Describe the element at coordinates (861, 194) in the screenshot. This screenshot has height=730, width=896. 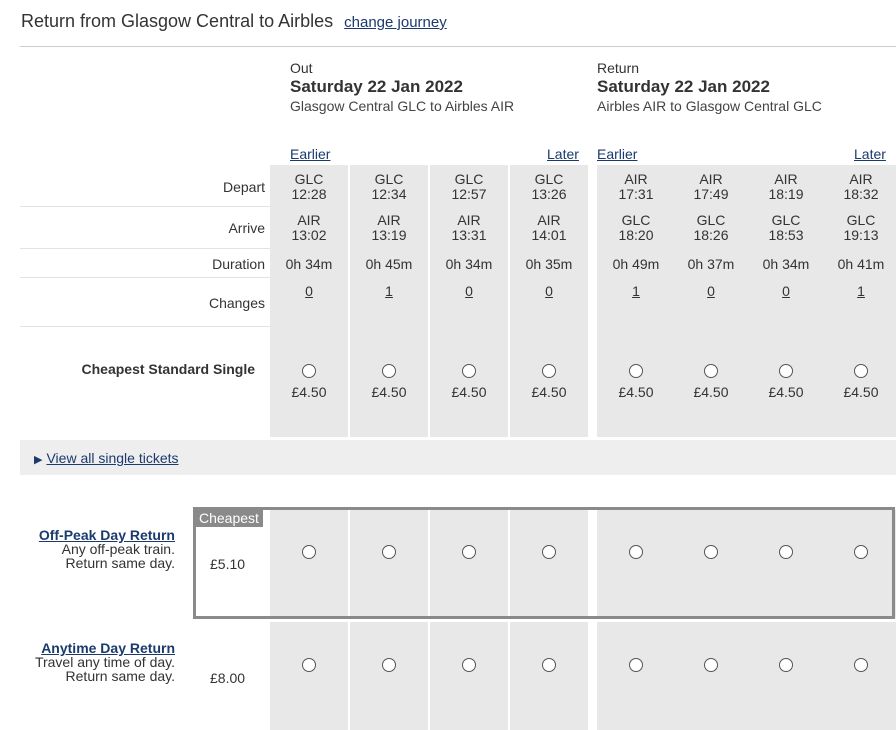
I see `depart-time: 18:32` at that location.